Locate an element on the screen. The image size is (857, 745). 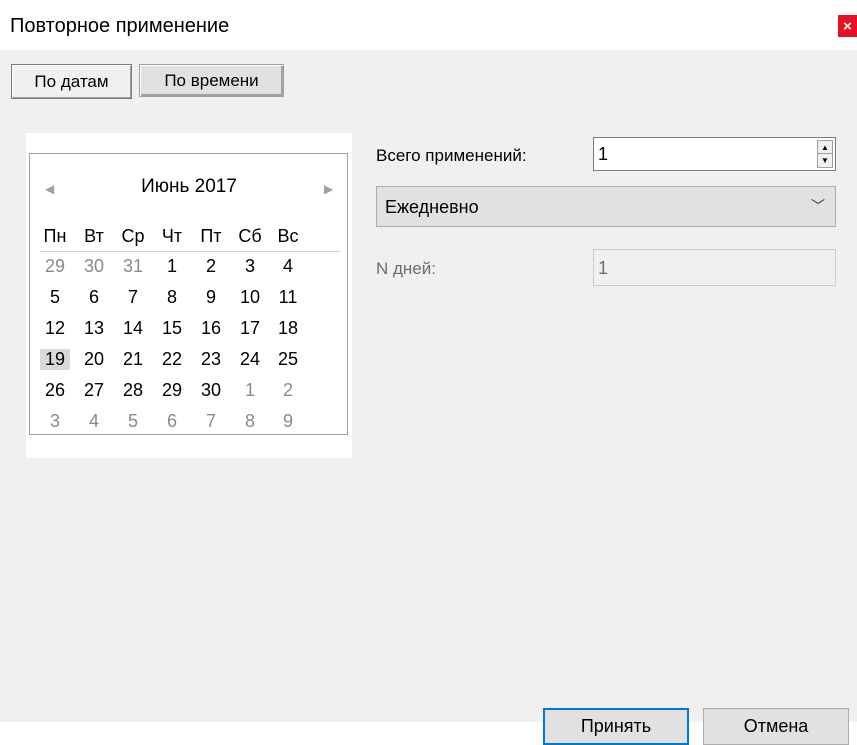
calendar-day: 20 is located at coordinates (94, 359).